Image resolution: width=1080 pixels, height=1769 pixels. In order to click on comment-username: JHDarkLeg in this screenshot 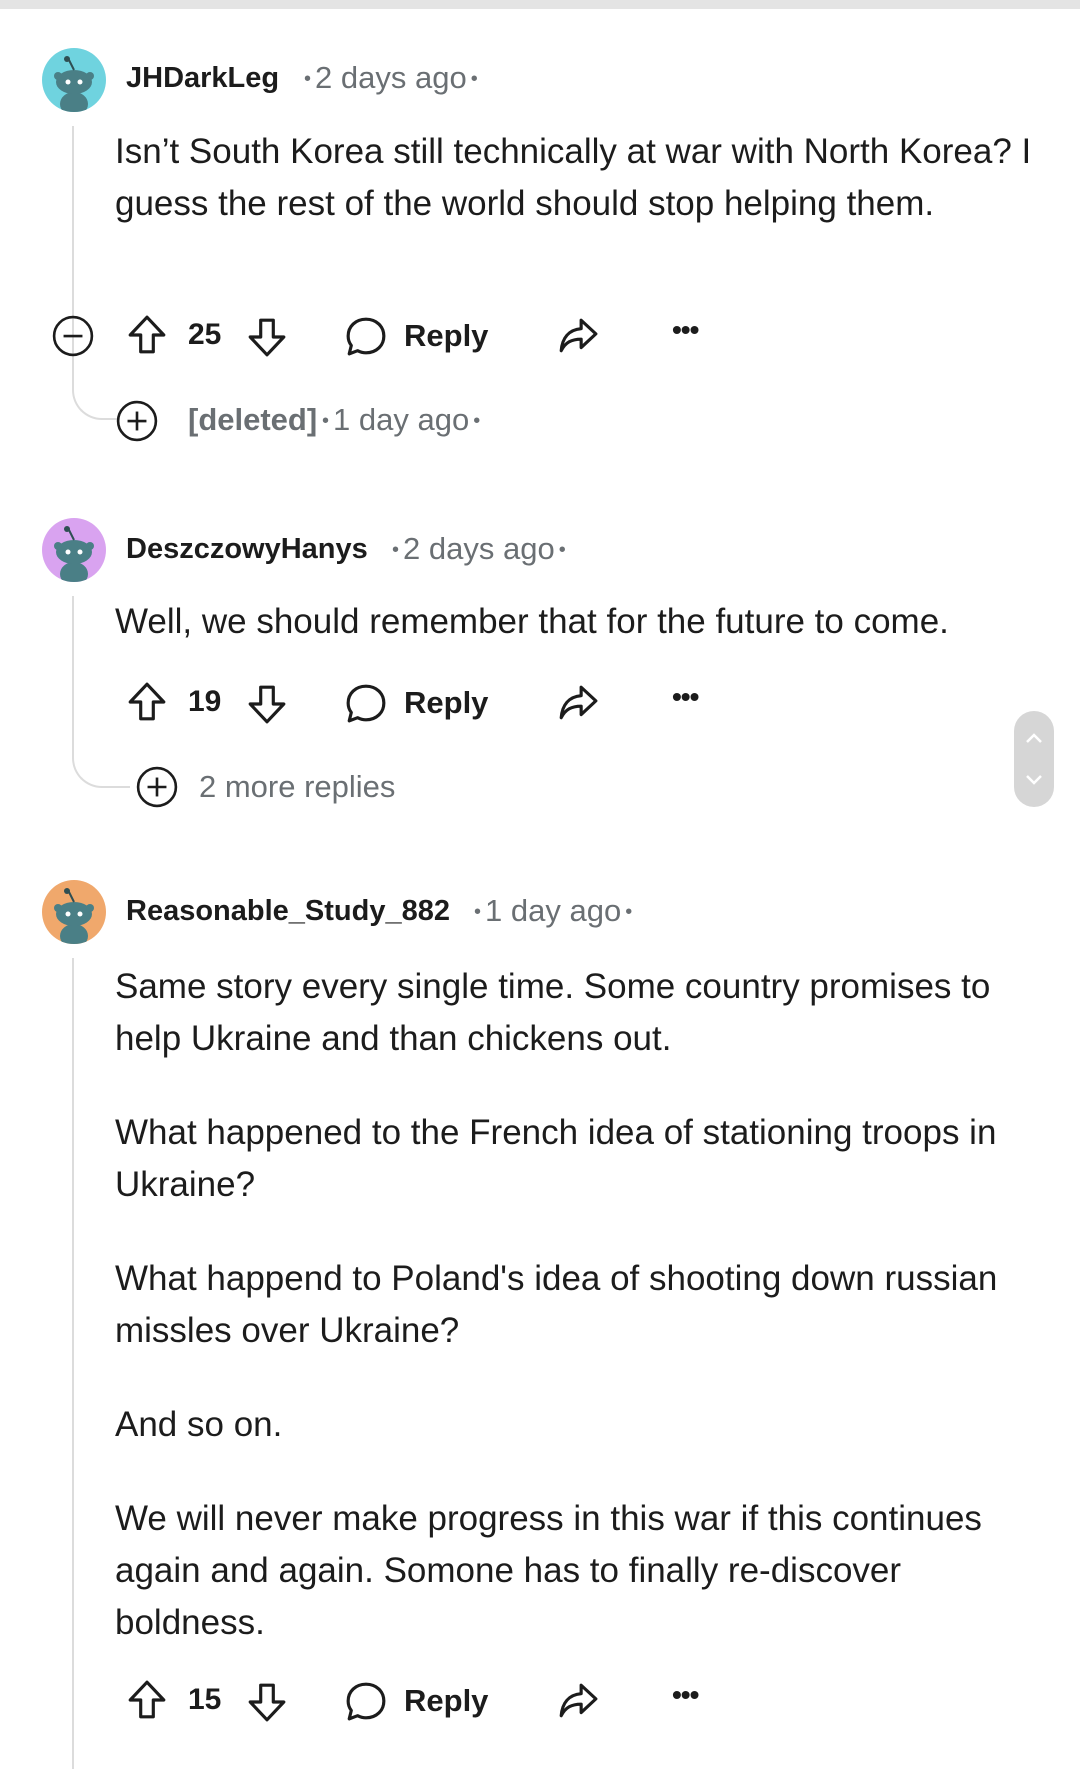, I will do `click(202, 78)`.